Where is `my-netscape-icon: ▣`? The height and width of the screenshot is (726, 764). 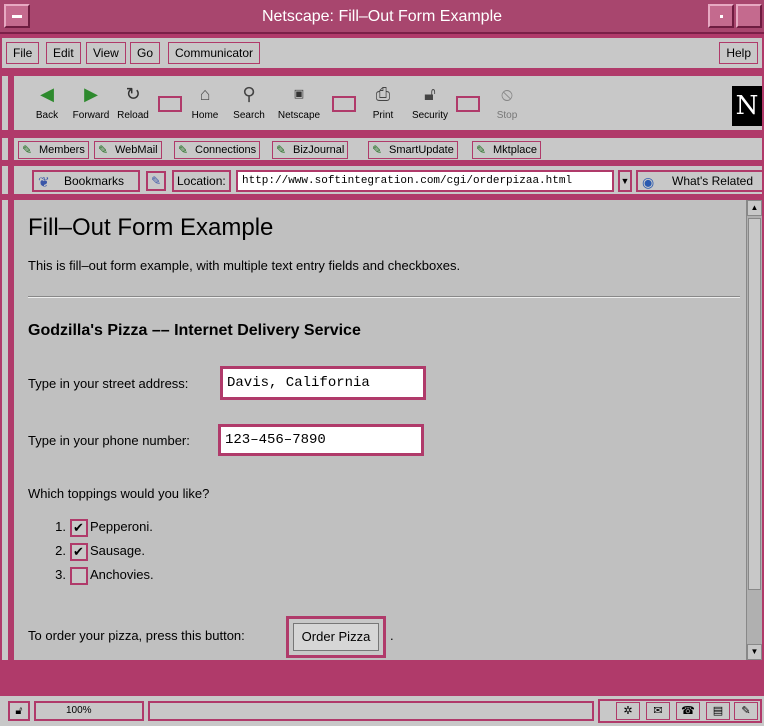 my-netscape-icon: ▣ is located at coordinates (299, 94).